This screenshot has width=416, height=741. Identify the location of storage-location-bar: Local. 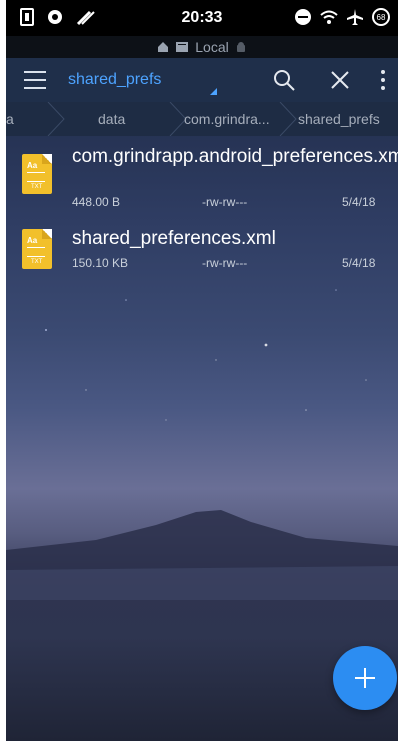
(202, 47).